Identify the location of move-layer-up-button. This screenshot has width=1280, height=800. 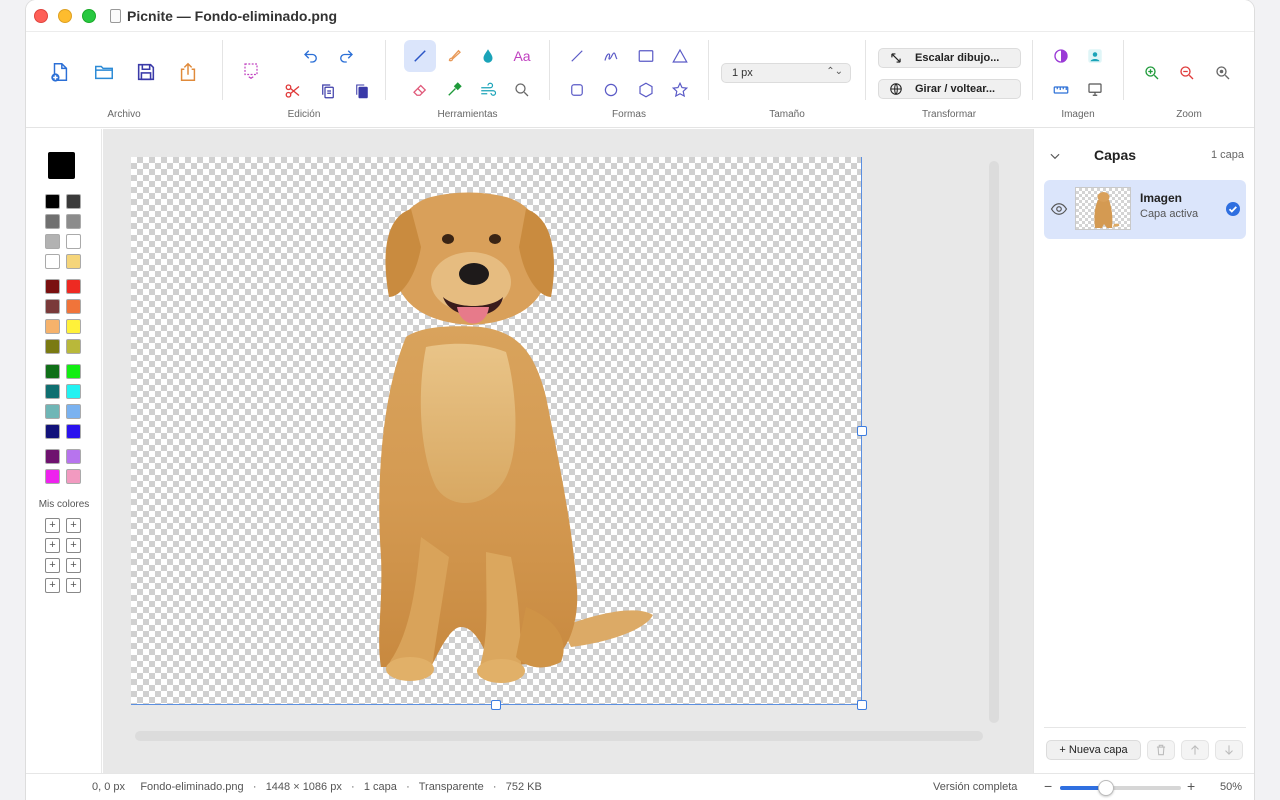
(1195, 750).